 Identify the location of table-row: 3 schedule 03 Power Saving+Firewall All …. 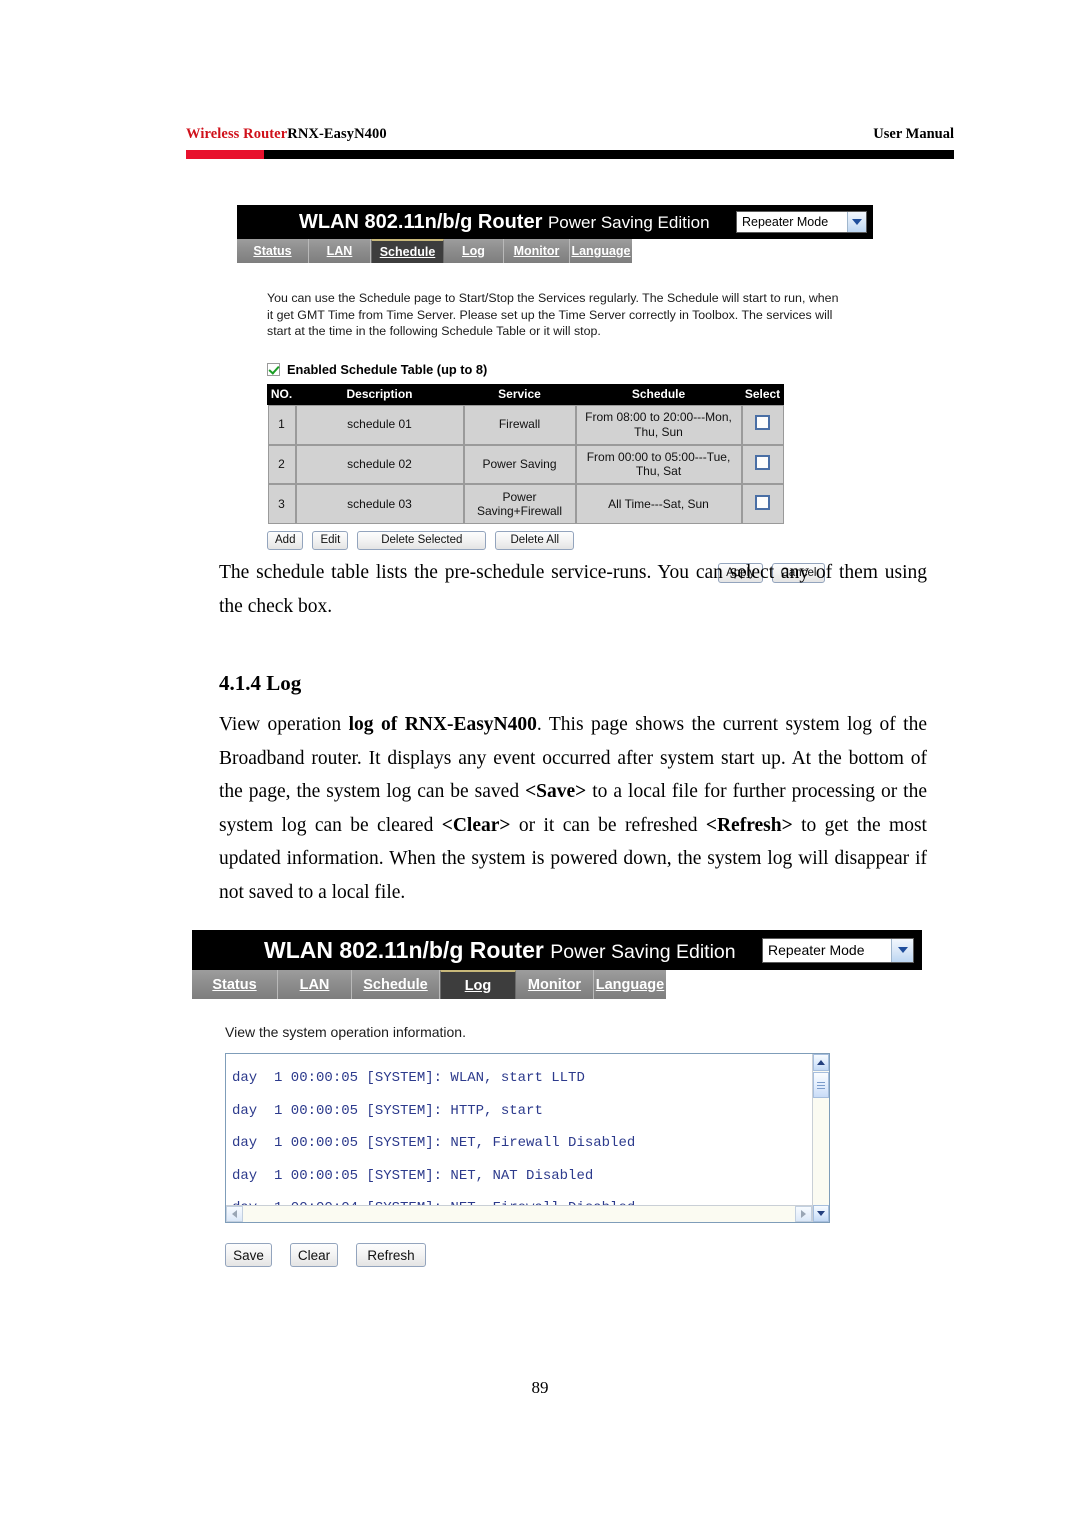
(525, 504).